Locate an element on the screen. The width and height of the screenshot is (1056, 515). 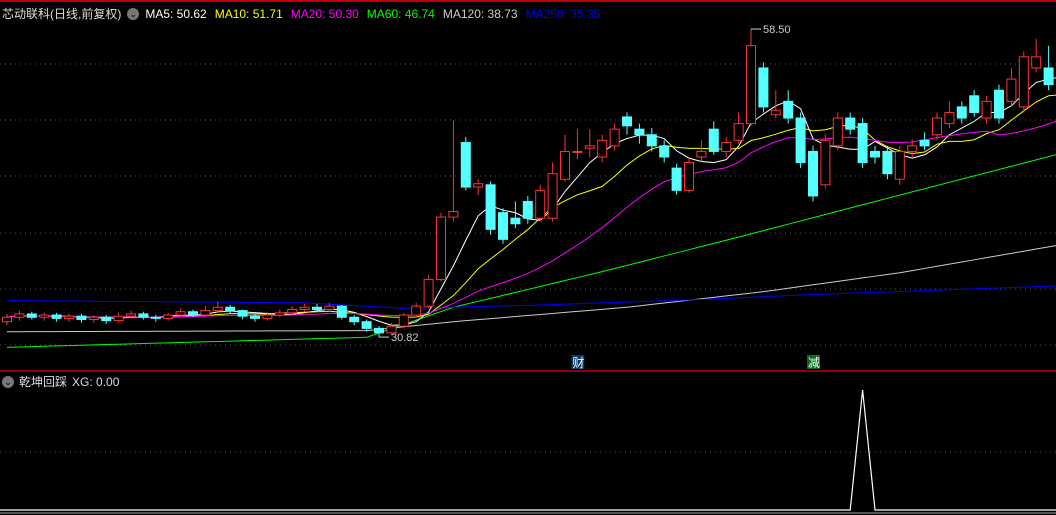
high-label: 58.50 is located at coordinates (777, 30).